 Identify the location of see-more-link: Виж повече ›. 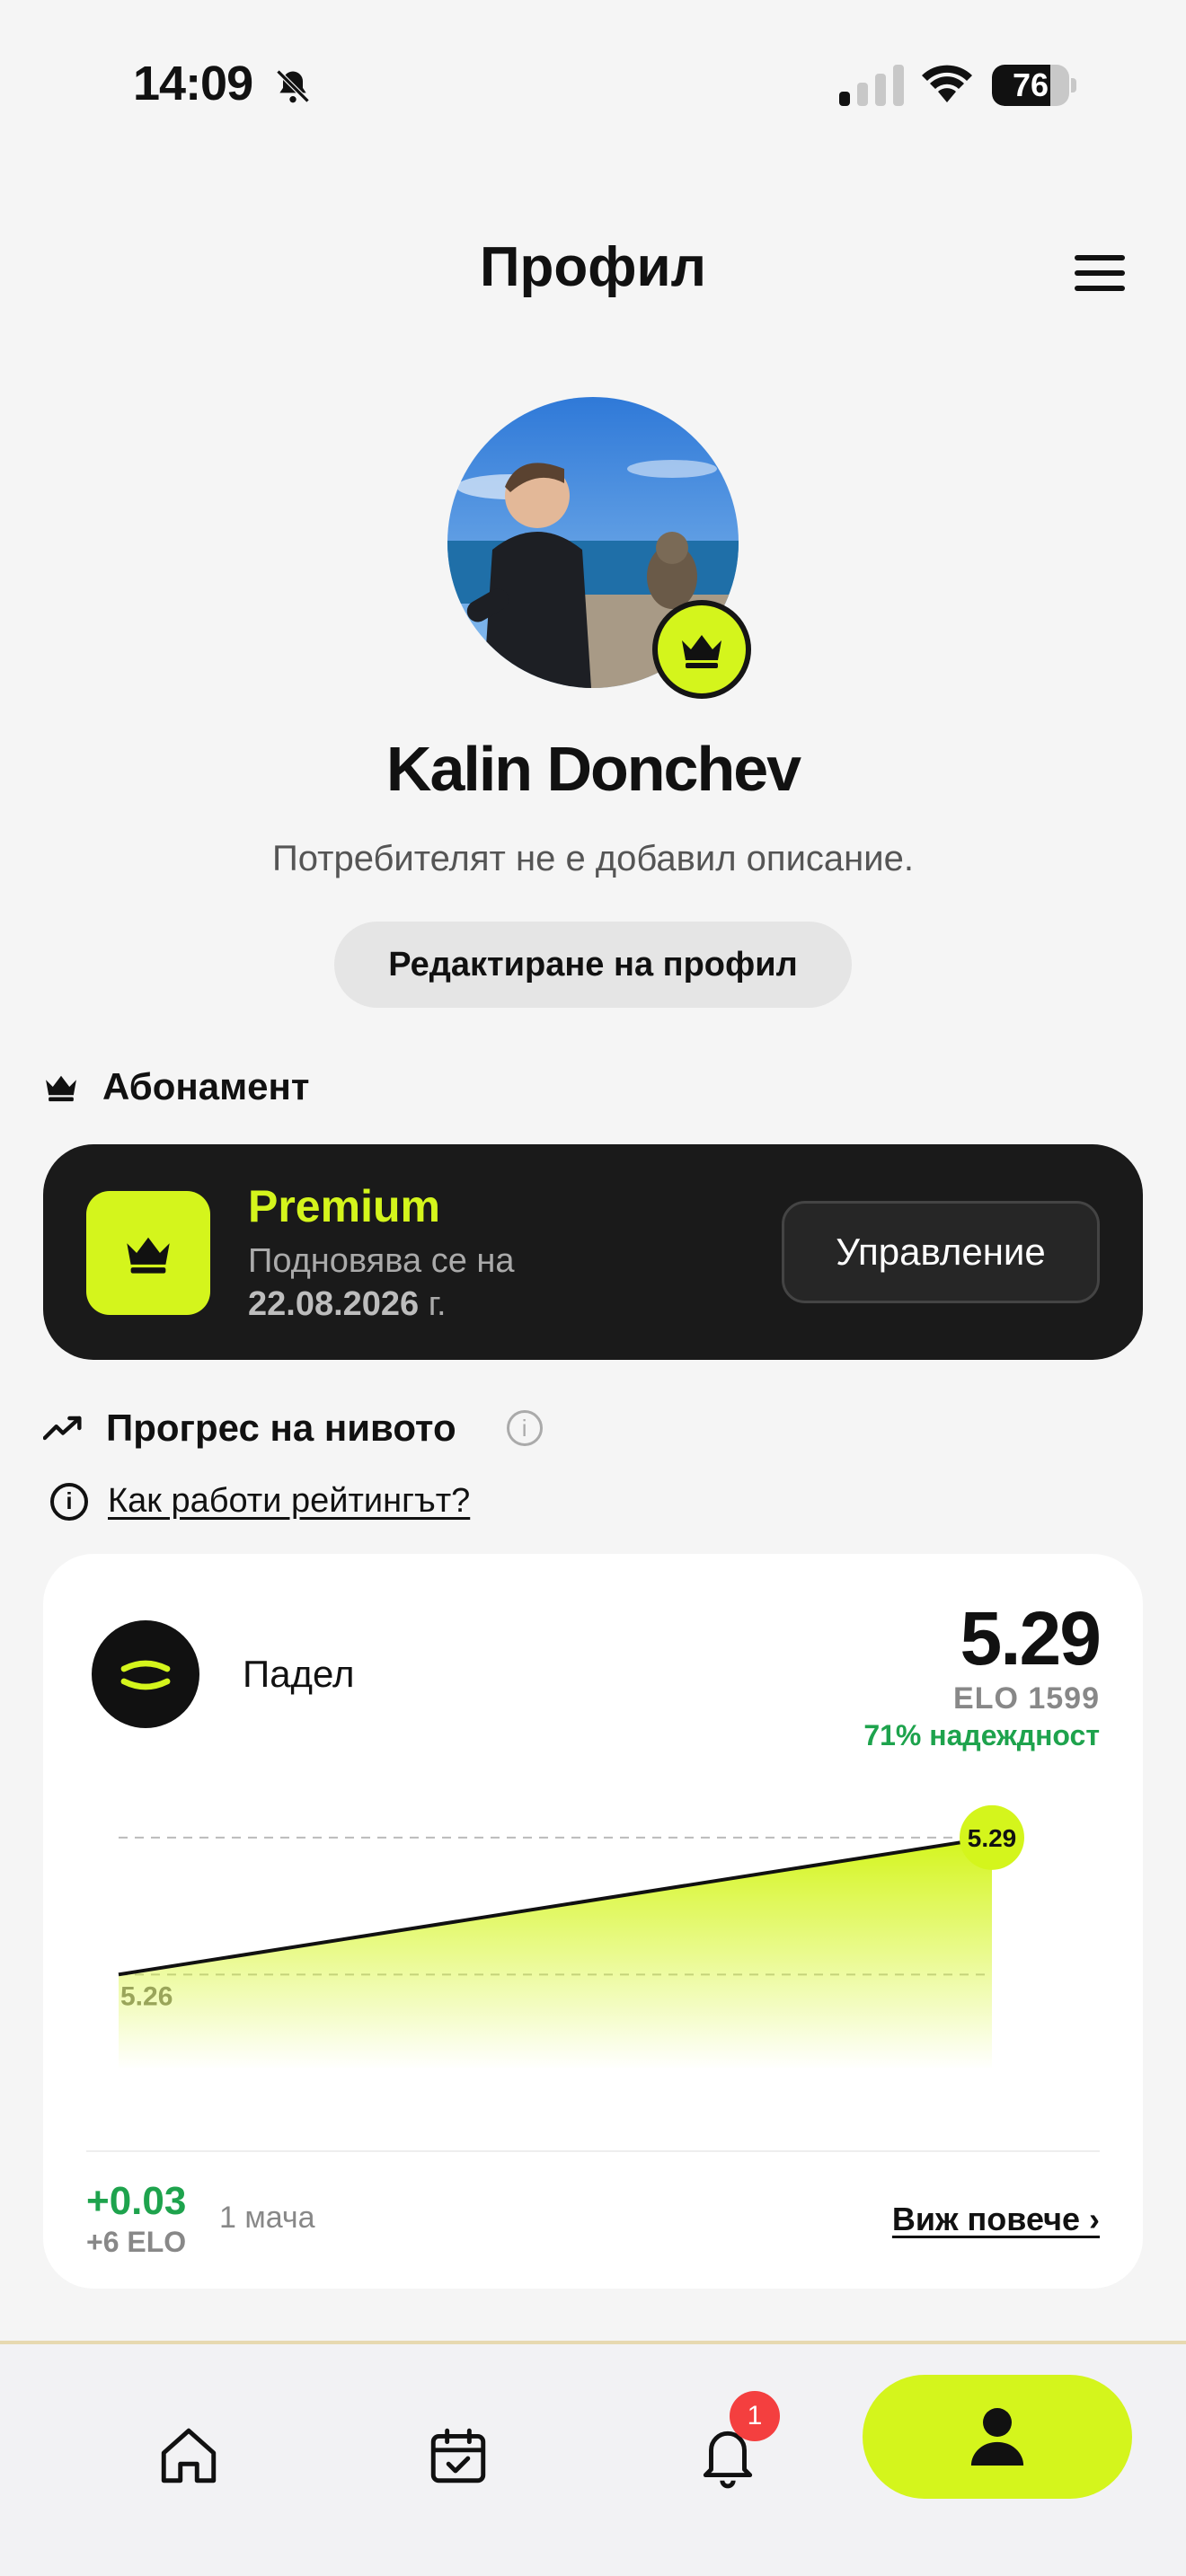
(996, 2219).